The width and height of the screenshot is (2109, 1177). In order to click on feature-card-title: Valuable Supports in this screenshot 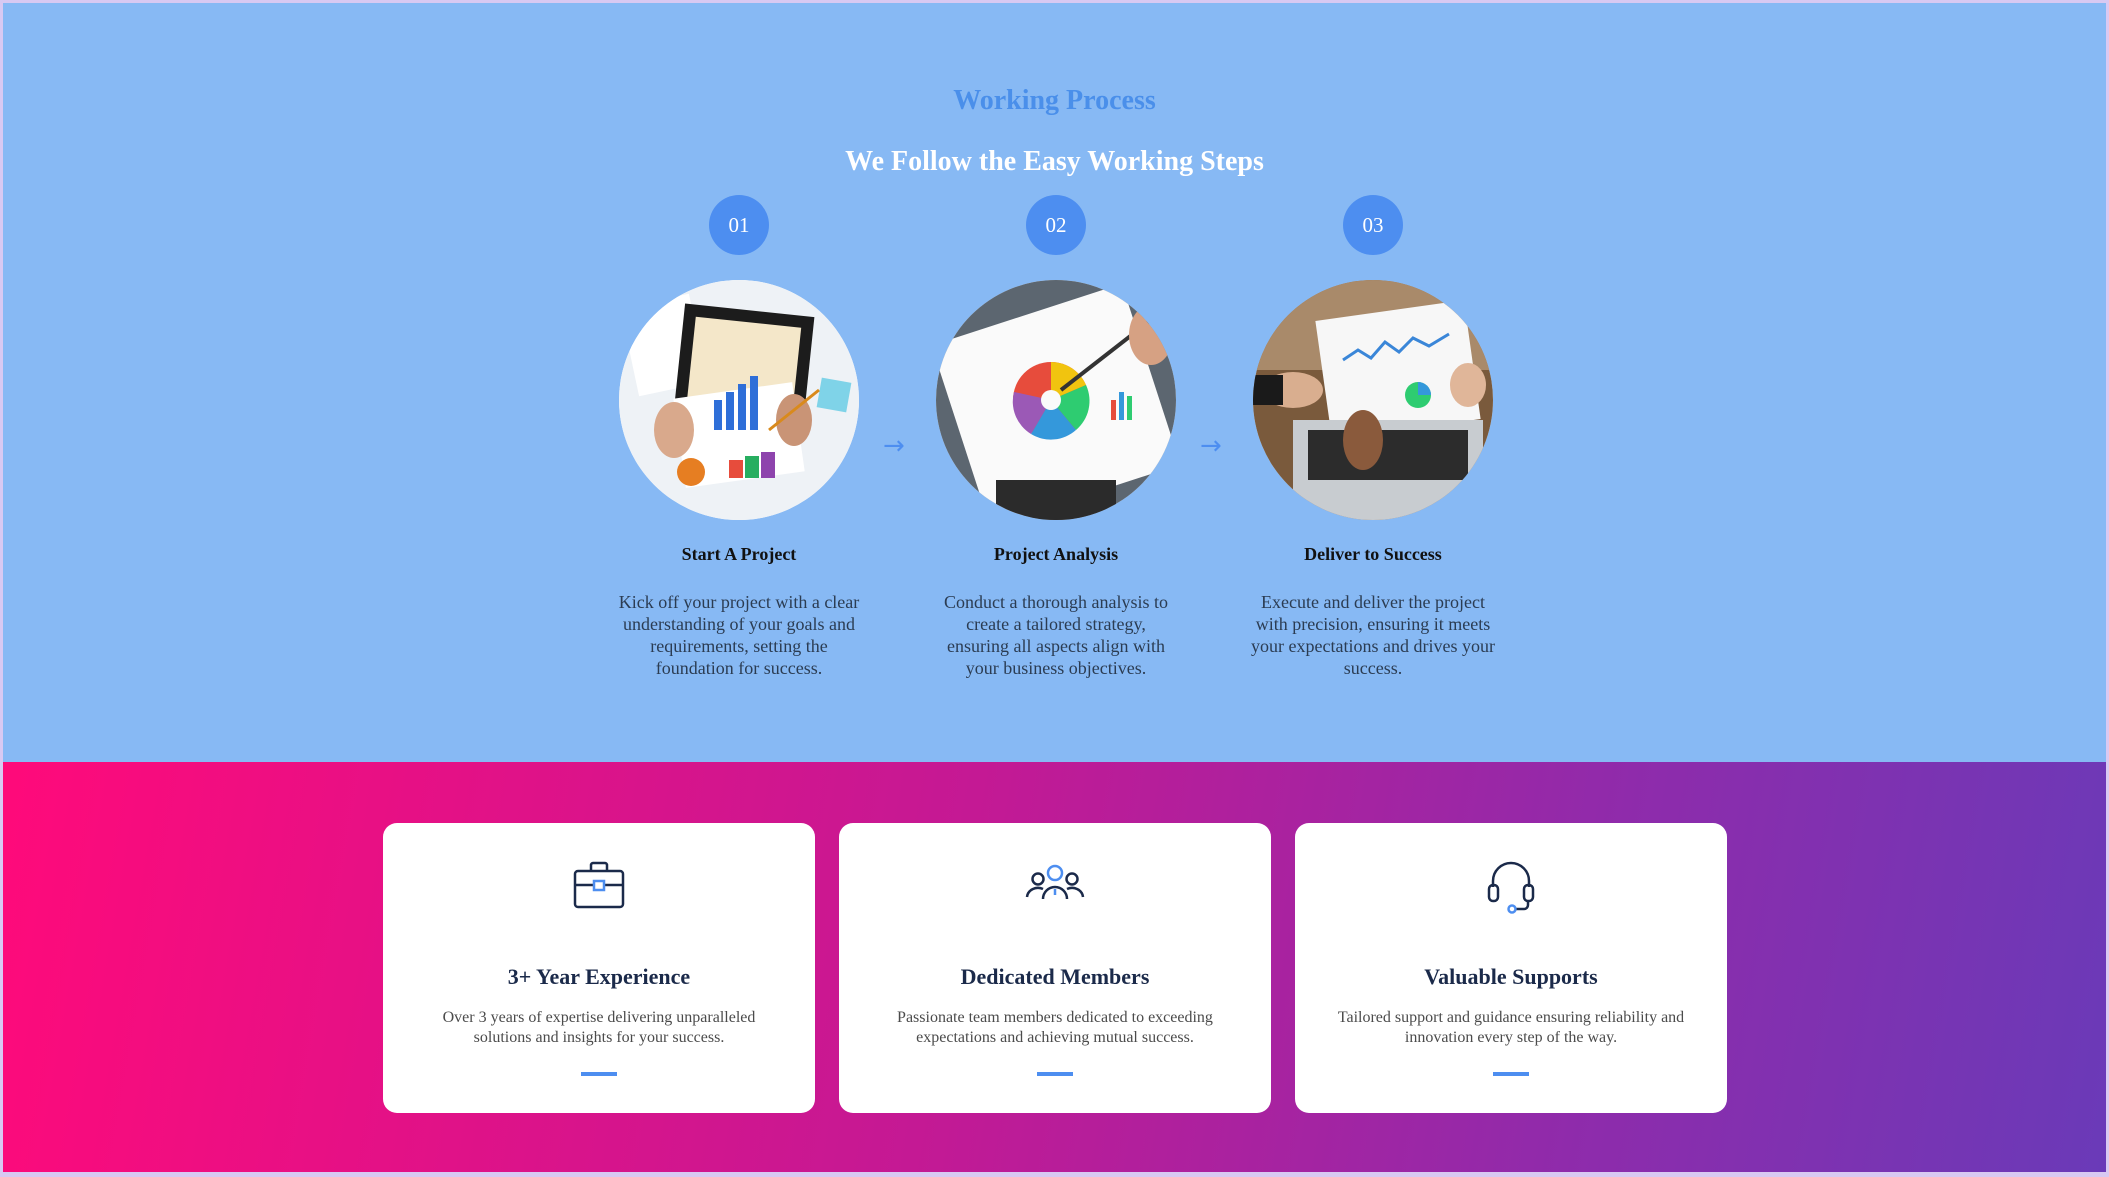, I will do `click(1511, 976)`.